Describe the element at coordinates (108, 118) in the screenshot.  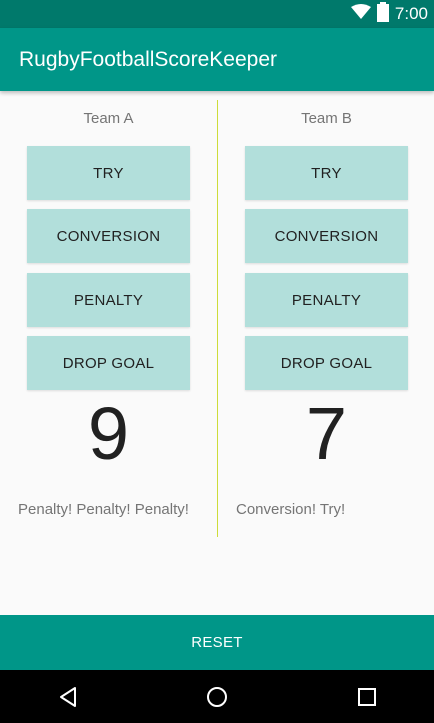
I see `team-a-name: Team A` at that location.